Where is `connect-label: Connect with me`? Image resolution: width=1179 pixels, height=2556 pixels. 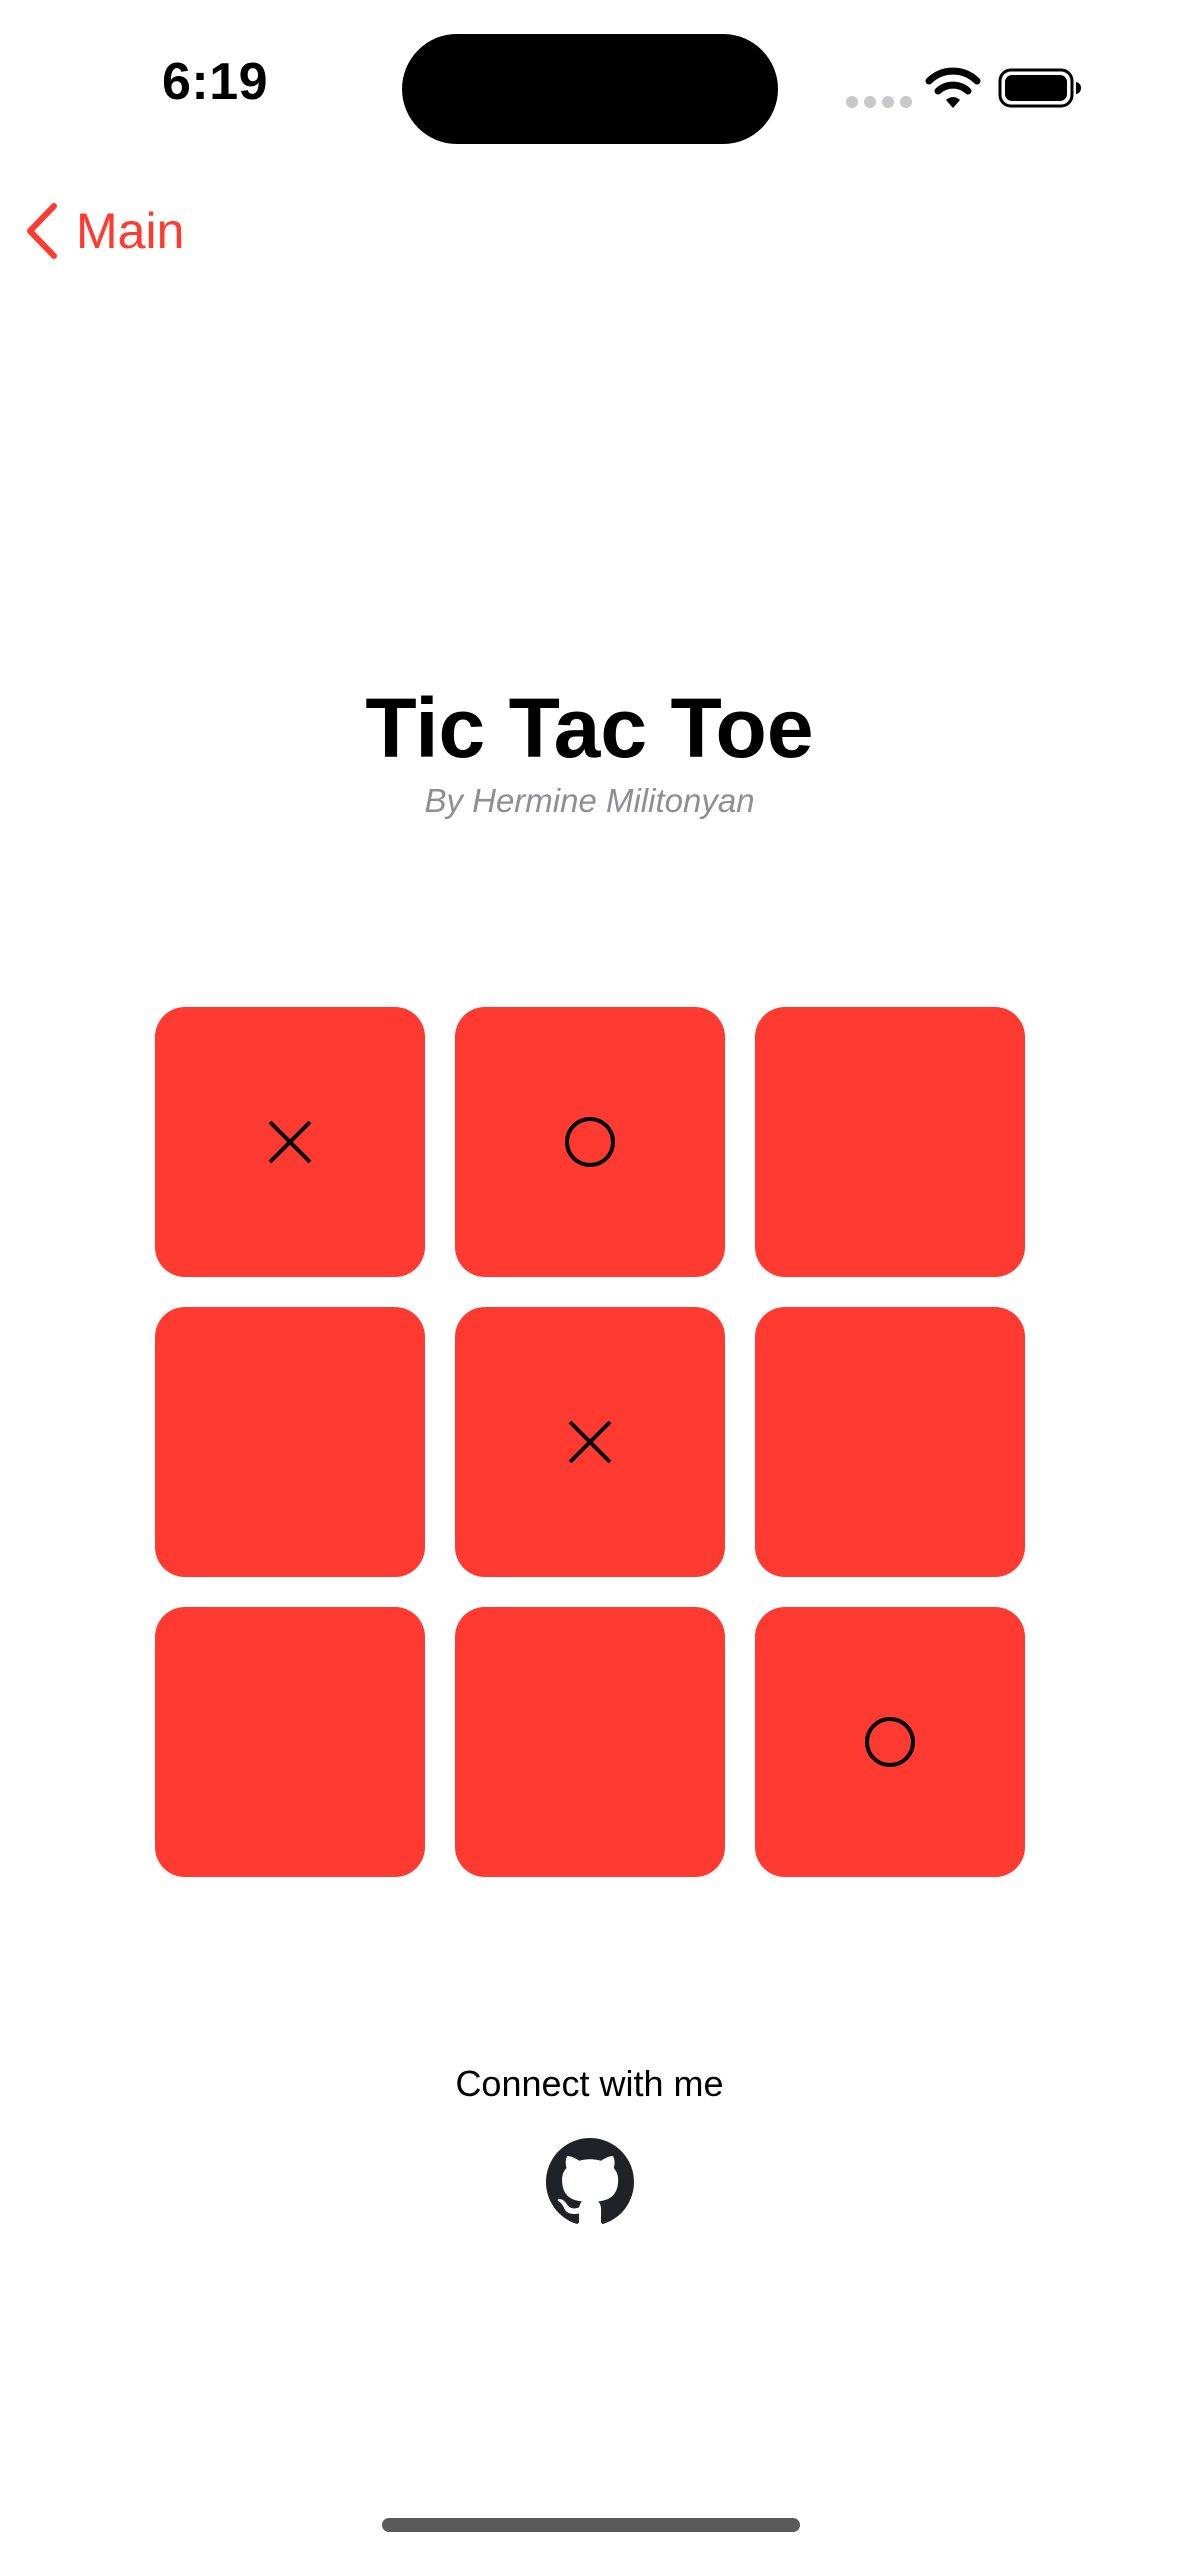 connect-label: Connect with me is located at coordinates (589, 2083).